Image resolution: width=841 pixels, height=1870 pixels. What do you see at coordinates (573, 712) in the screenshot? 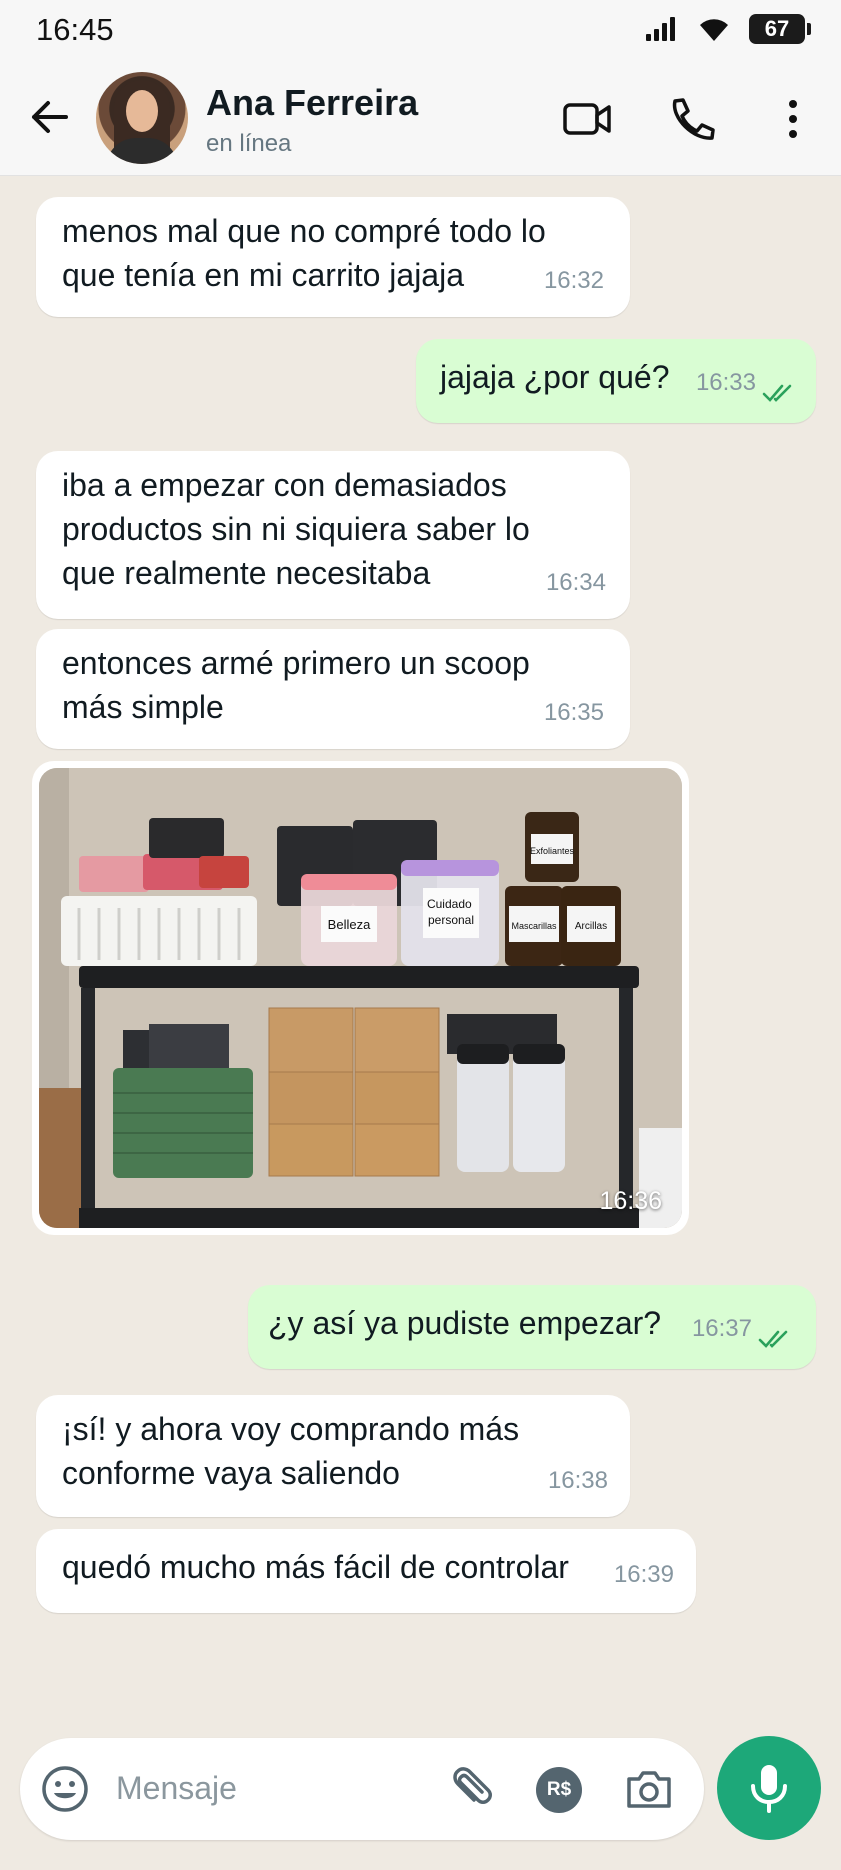
I see `message-time: 16:35` at bounding box center [573, 712].